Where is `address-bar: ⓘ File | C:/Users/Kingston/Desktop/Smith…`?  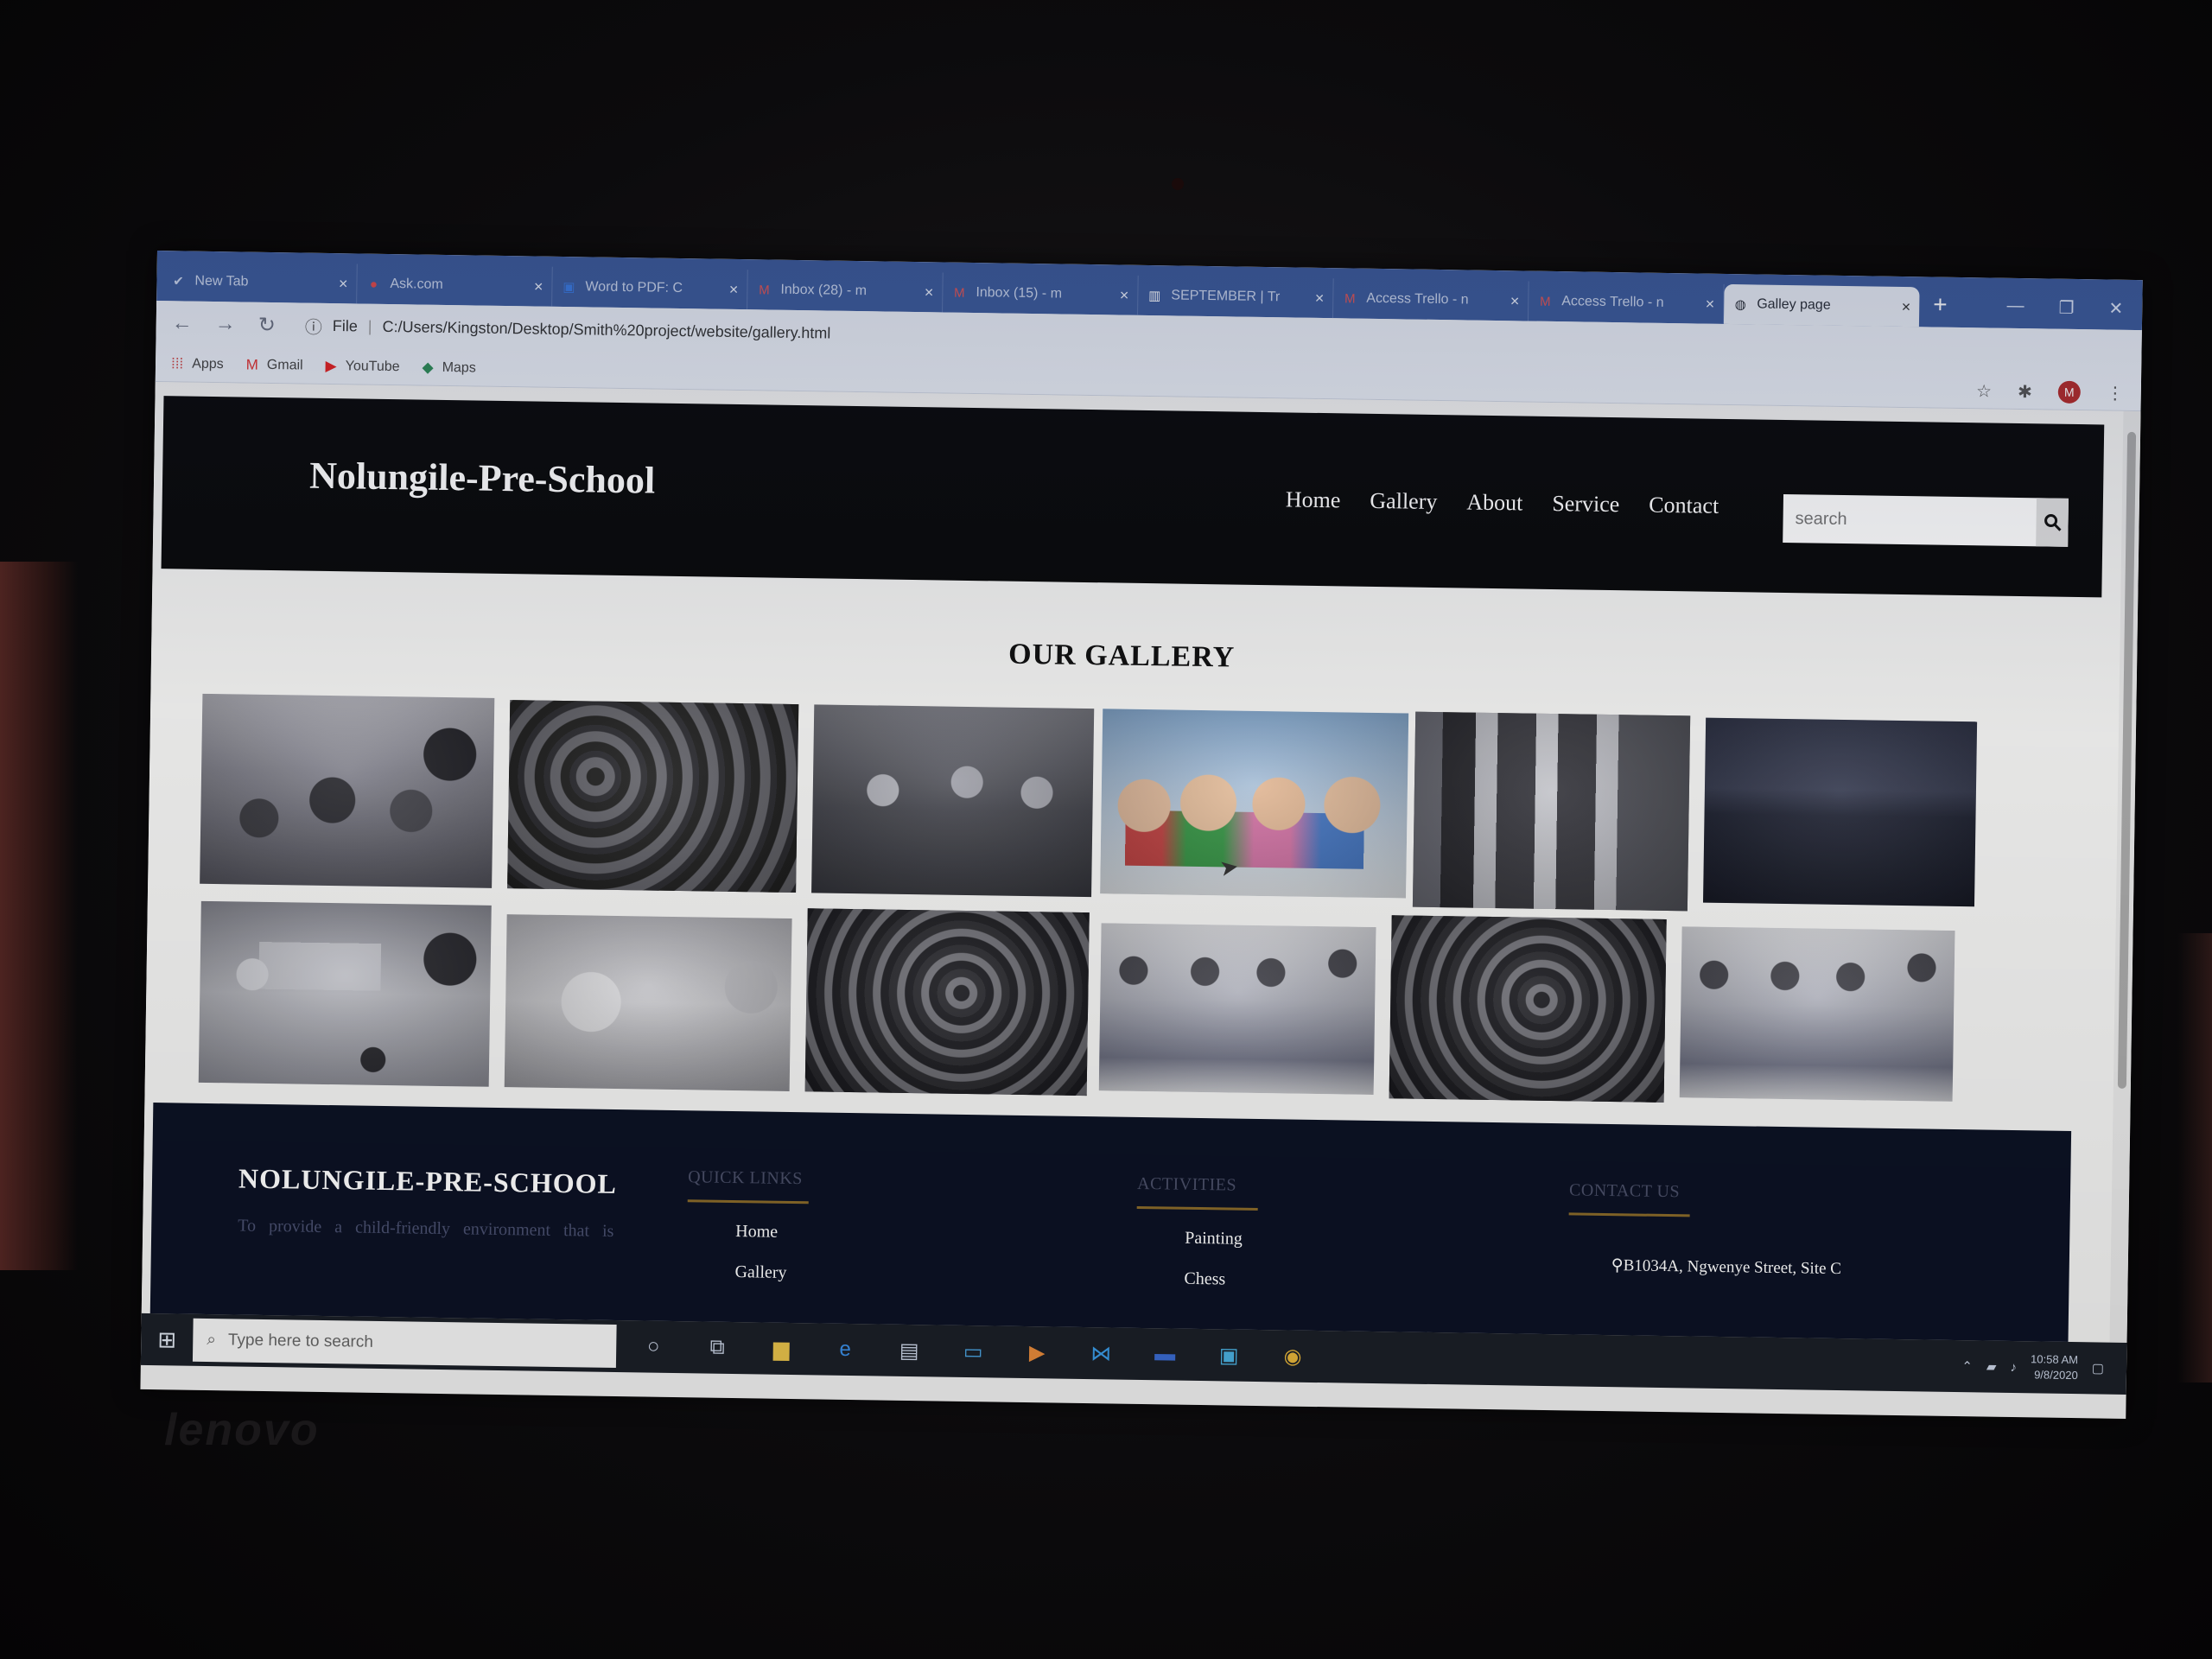 address-bar: ⓘ File | C:/Users/Kingston/Desktop/Smith… is located at coordinates (568, 329).